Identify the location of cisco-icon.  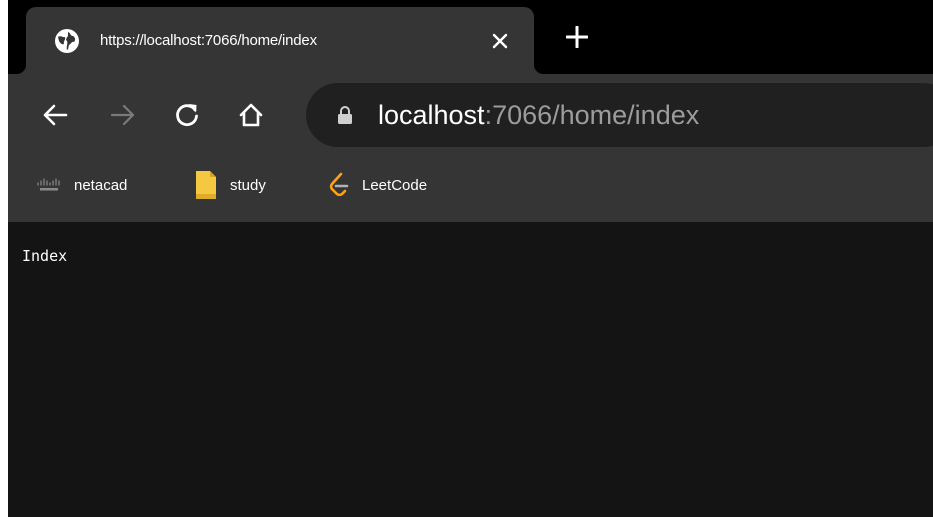
(48, 184).